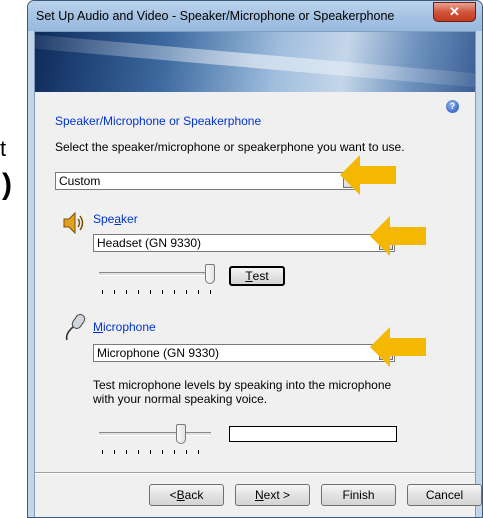  I want to click on speaker-label: Speaker, so click(115, 219).